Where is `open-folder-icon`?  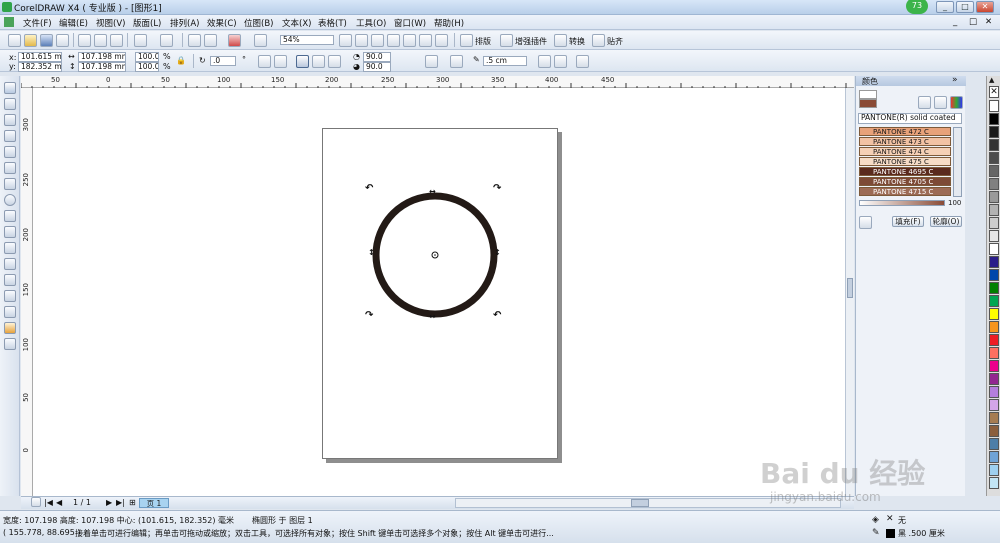
open-folder-icon is located at coordinates (30, 40).